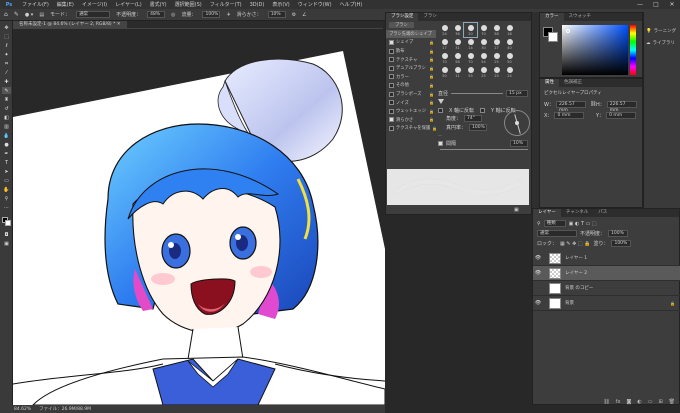 This screenshot has height=413, width=680. What do you see at coordinates (411, 94) in the screenshot?
I see `setting-brush-pose: ブラシポーズ 🔒` at bounding box center [411, 94].